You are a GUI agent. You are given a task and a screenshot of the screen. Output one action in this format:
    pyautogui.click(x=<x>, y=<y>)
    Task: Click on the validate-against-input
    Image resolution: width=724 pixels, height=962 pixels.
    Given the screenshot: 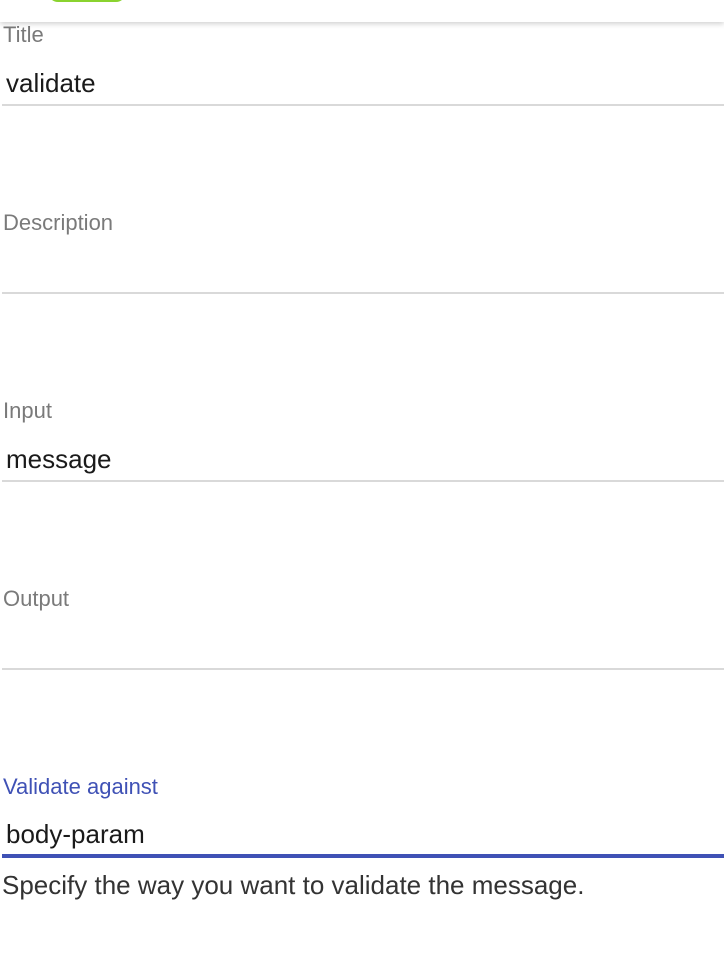 What is the action you would take?
    pyautogui.click(x=363, y=836)
    